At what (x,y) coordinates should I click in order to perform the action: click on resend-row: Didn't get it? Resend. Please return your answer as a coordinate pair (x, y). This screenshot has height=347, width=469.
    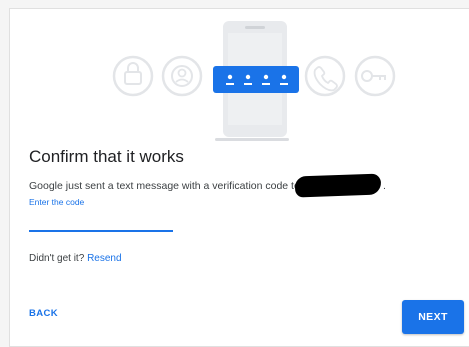
    Looking at the image, I should click on (75, 258).